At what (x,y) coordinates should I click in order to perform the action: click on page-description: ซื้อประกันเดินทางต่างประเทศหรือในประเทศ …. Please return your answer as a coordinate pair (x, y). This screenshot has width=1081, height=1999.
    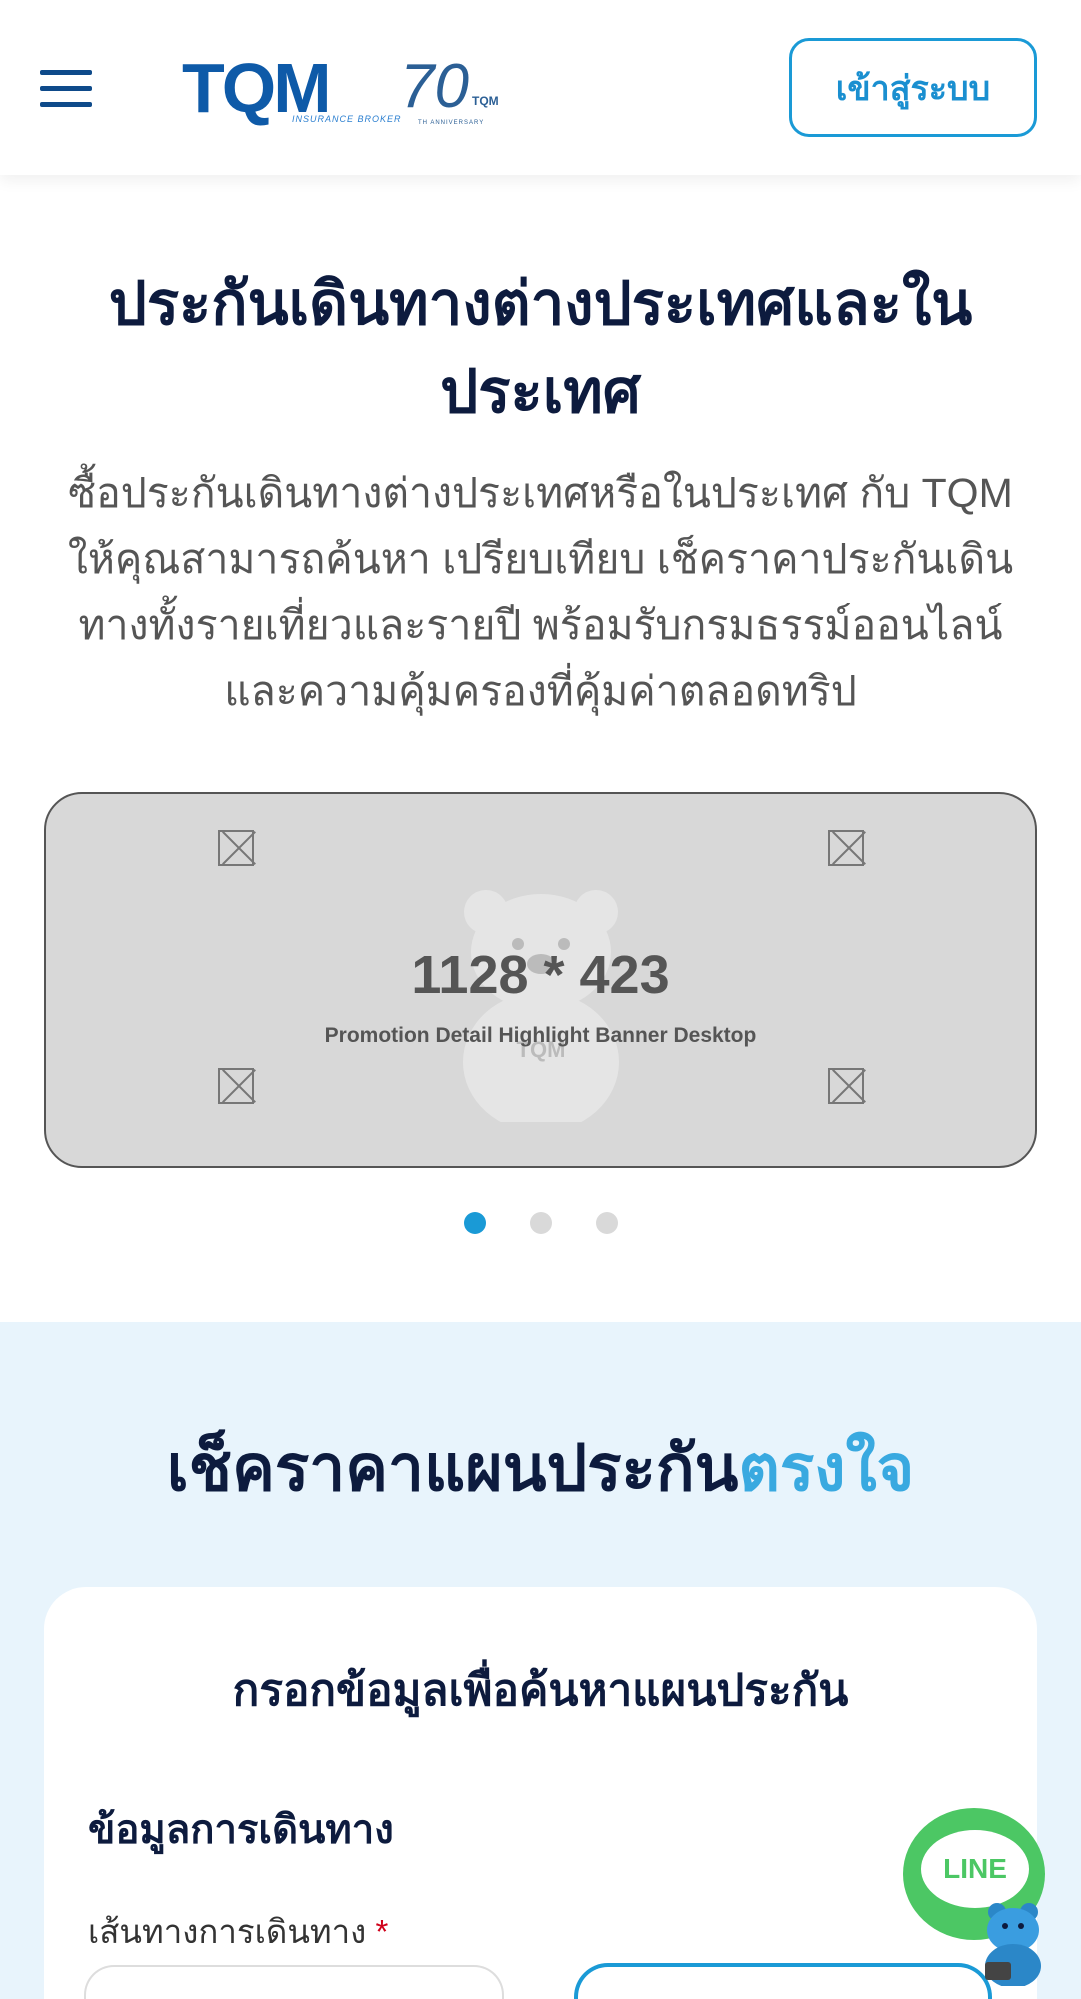
    Looking at the image, I should click on (540, 592).